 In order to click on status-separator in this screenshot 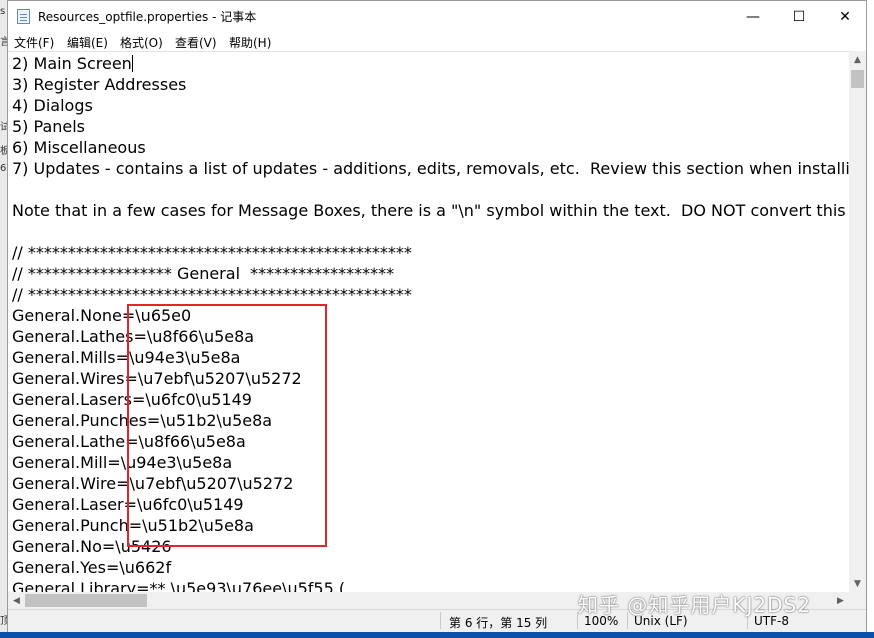, I will do `click(440, 620)`.